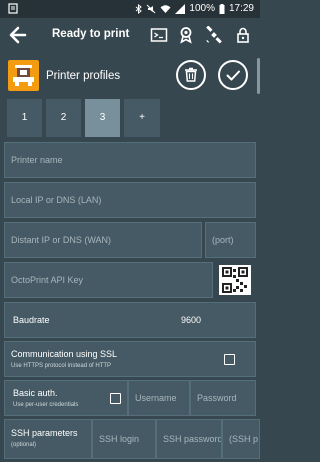 The image size is (320, 462). What do you see at coordinates (151, 8) in the screenshot?
I see `mute-icon` at bounding box center [151, 8].